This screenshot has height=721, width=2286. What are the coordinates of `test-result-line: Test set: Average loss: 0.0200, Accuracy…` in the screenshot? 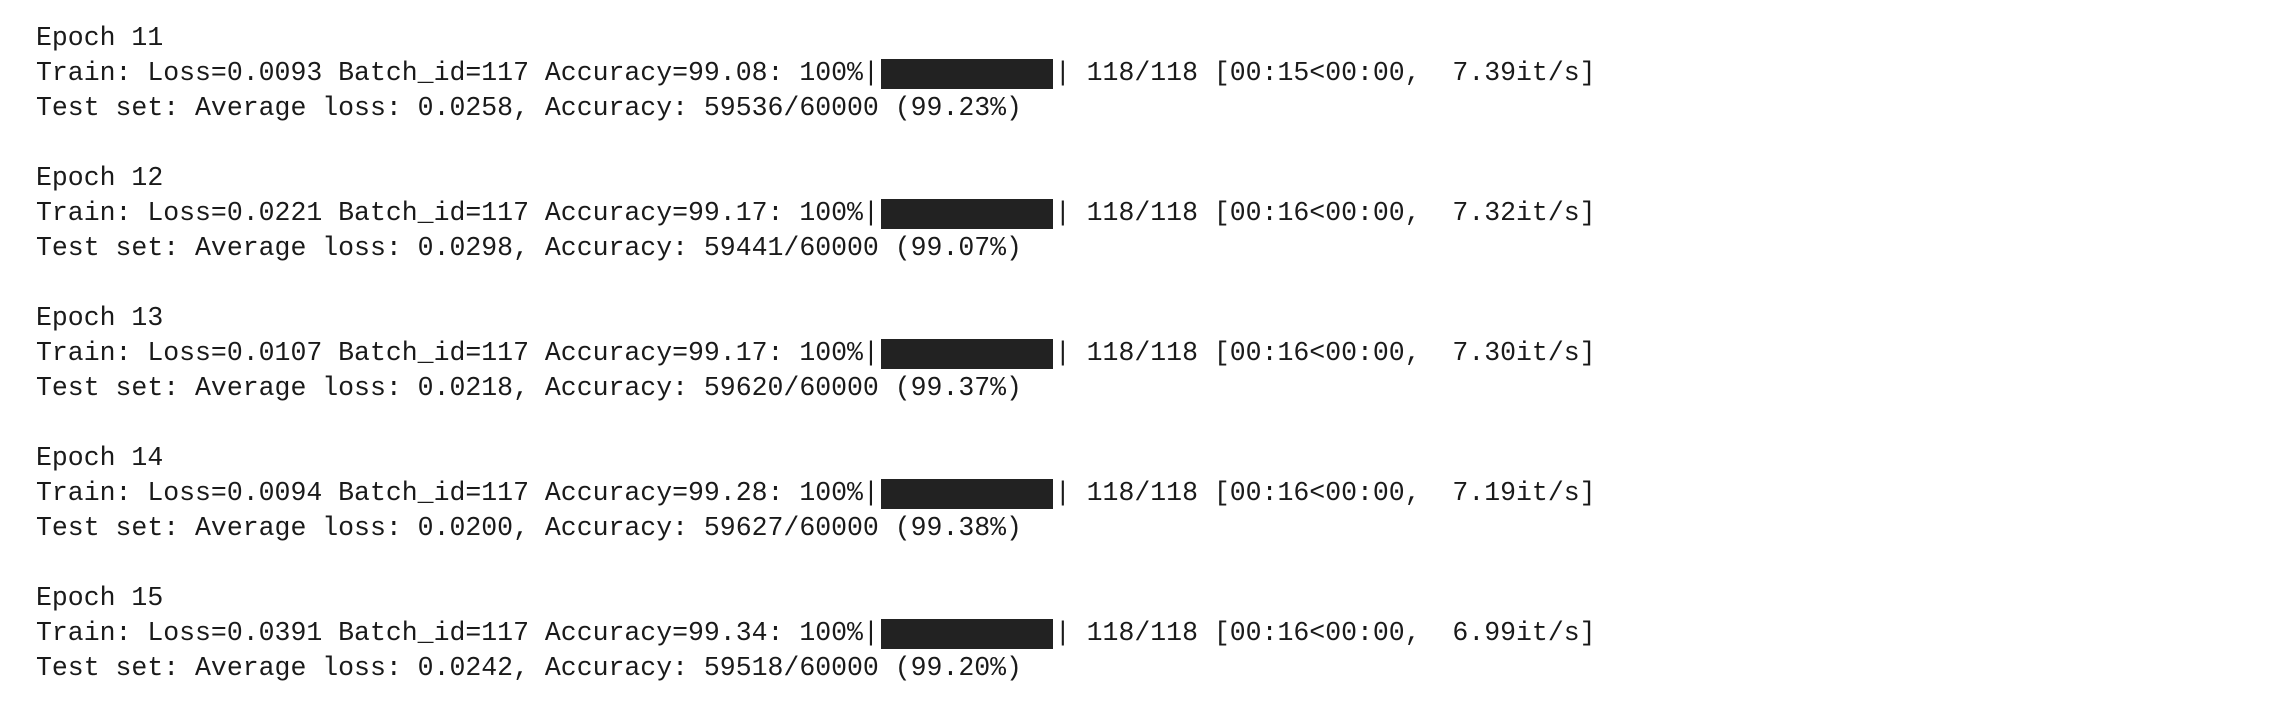 It's located at (529, 528).